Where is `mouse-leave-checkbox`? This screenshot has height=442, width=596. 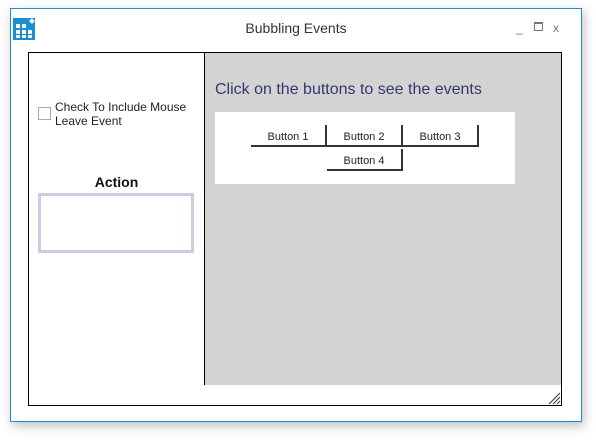 mouse-leave-checkbox is located at coordinates (44, 113).